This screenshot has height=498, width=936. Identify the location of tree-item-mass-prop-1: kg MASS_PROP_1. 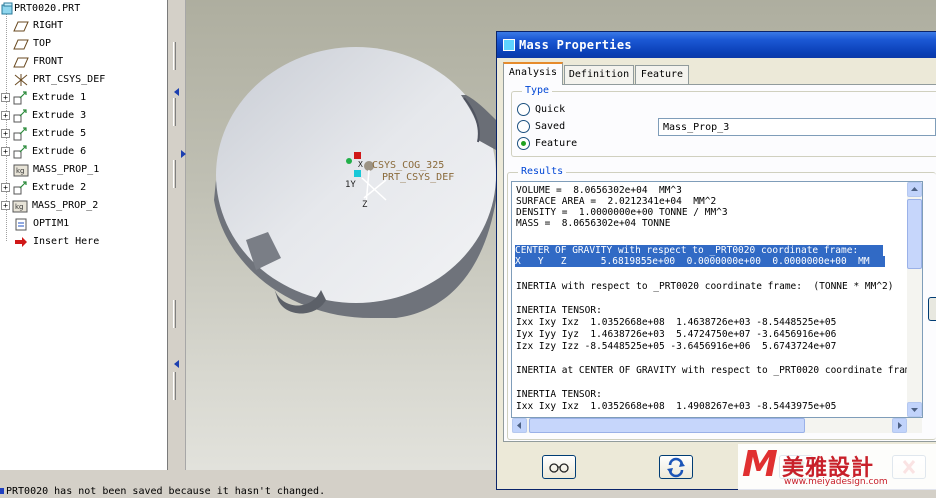
(84, 169).